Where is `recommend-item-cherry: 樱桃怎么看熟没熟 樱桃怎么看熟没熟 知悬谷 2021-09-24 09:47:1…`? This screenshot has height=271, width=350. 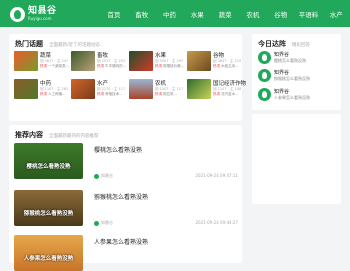
recommend-item-cherry: 樱桃怎么看熟没熟 樱桃怎么看熟没熟 知悬谷 2021-09-24 09:47:1… is located at coordinates (126, 161).